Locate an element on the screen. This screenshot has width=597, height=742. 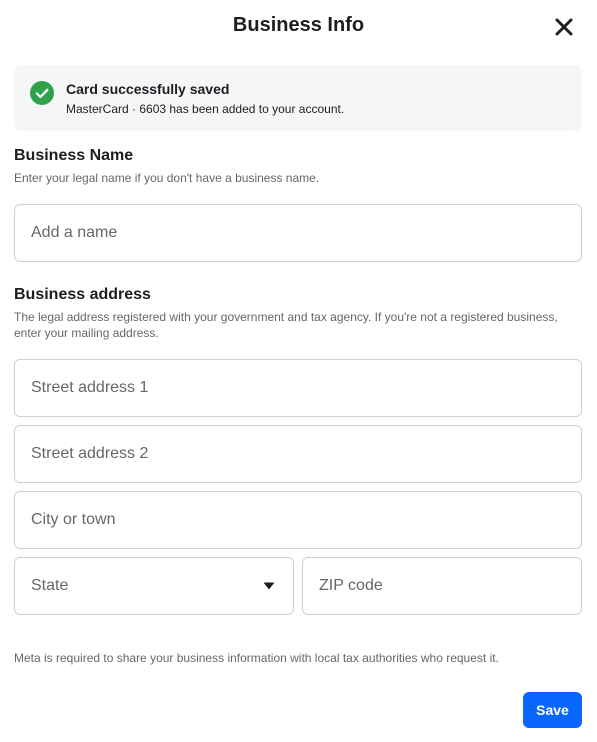
street-address-1-field is located at coordinates (298, 388).